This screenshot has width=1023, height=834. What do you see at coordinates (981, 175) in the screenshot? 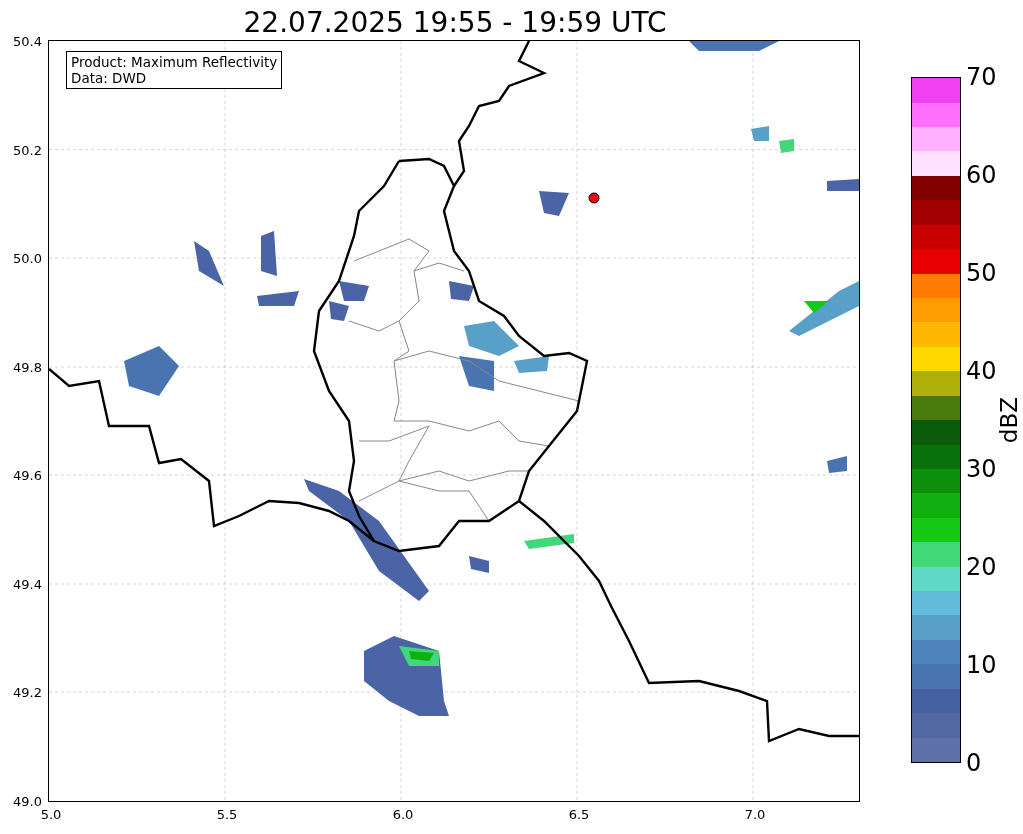
I see `colorbar-tick-label: 60` at bounding box center [981, 175].